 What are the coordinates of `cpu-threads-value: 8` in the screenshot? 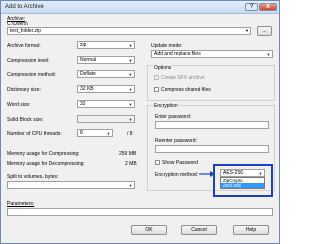 It's located at (81, 133).